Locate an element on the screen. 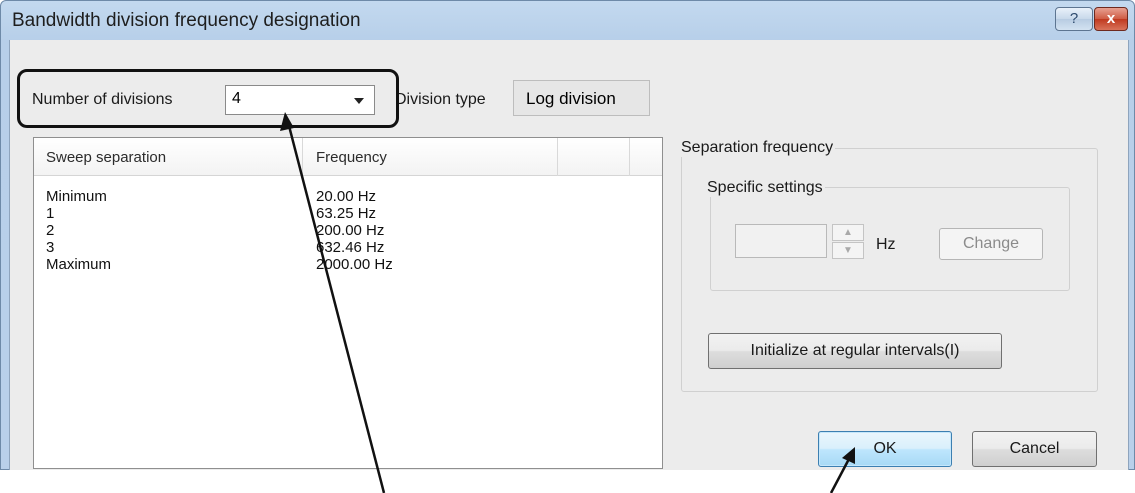 The image size is (1135, 493). callout-arrow-ok is located at coordinates (842, 470).